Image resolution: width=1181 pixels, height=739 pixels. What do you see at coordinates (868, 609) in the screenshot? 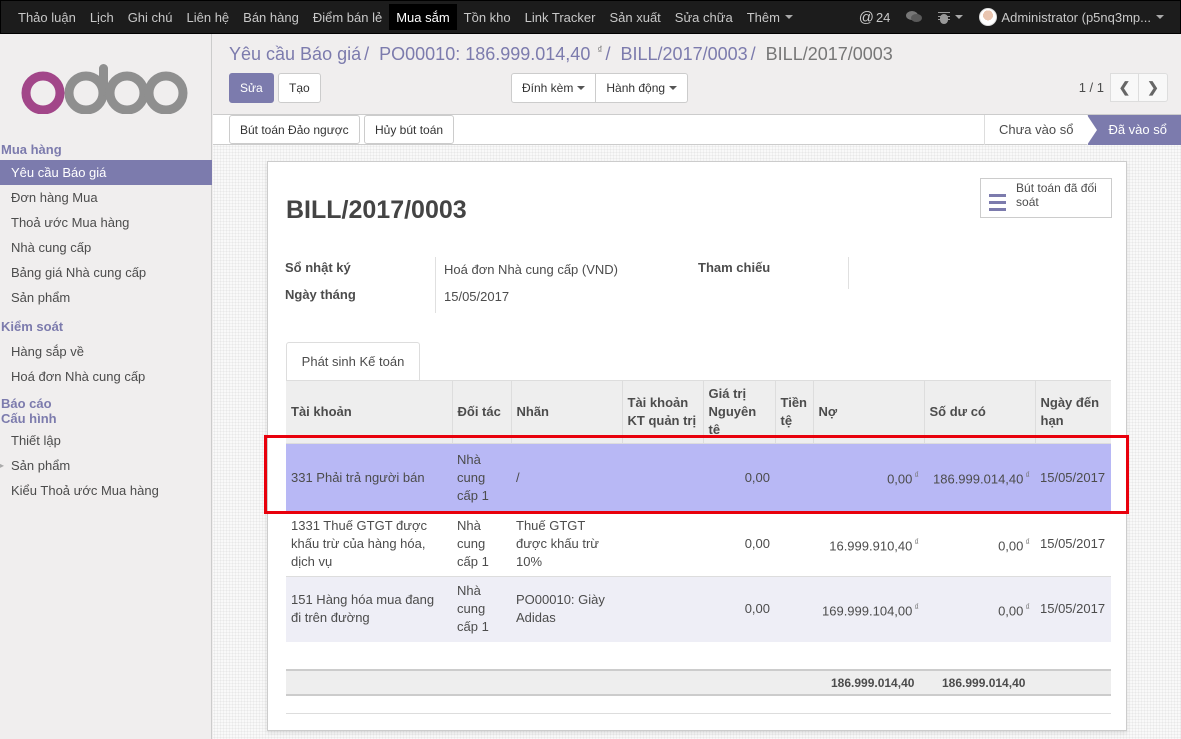
I see `cell-debit: 169.999.104,00 ₫` at bounding box center [868, 609].